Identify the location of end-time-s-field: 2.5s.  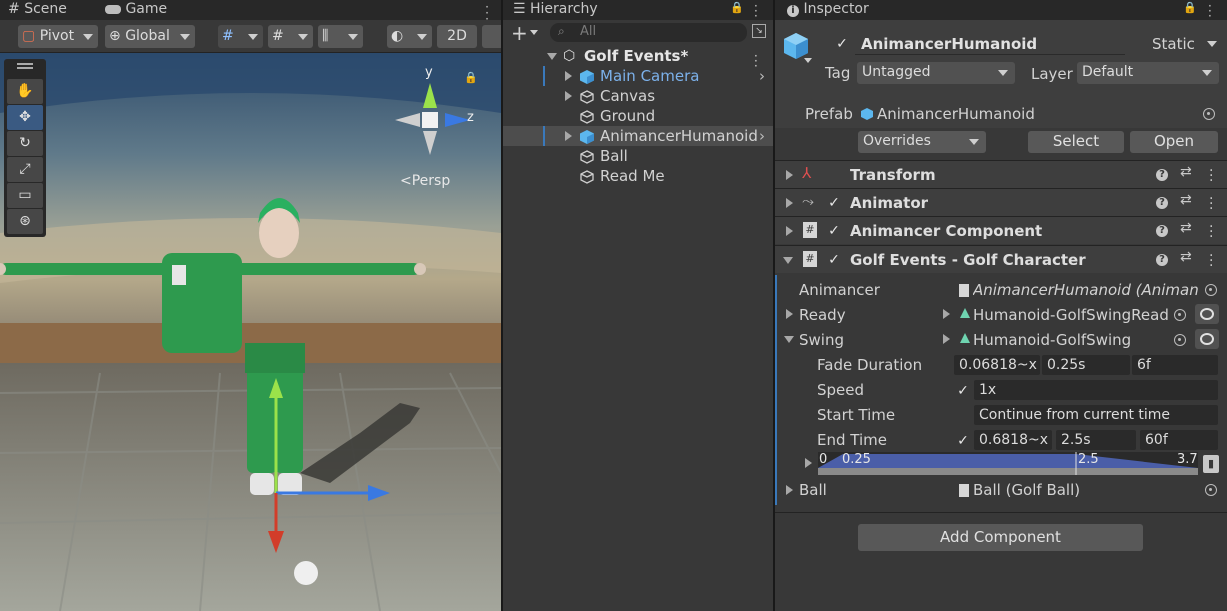
(1096, 440).